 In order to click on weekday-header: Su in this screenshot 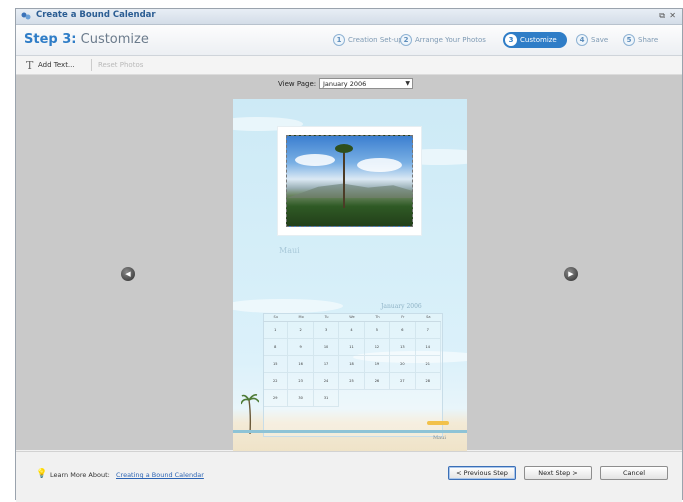, I will do `click(276, 318)`.